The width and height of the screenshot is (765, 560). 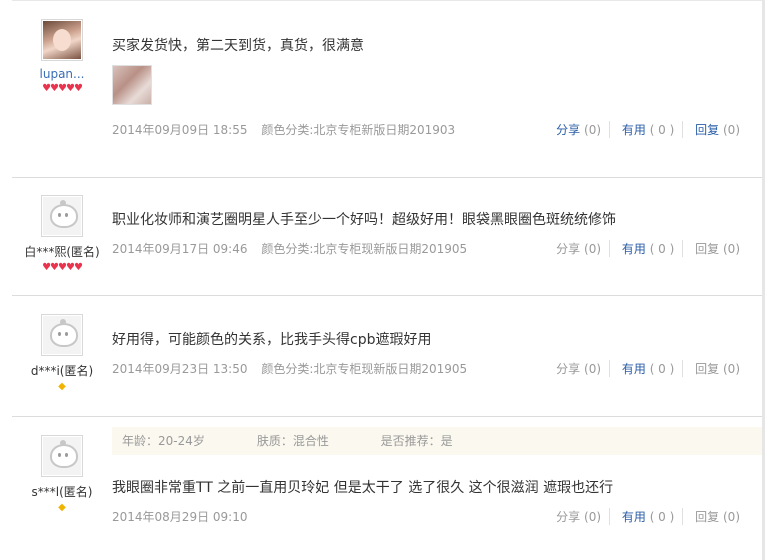 What do you see at coordinates (62, 252) in the screenshot?
I see `reviewer-name: 白***熙(匿名)` at bounding box center [62, 252].